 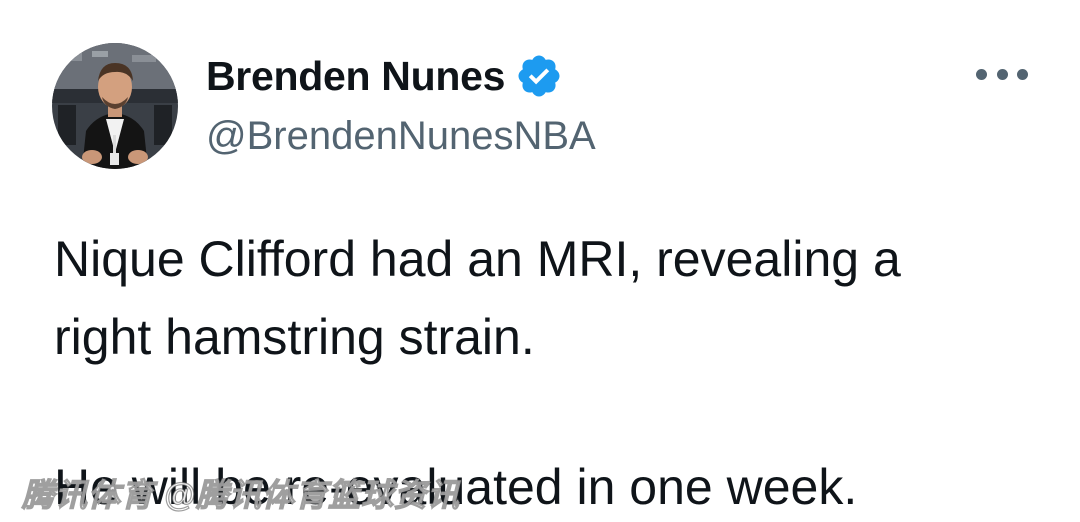 I want to click on avatar, so click(x=115, y=106).